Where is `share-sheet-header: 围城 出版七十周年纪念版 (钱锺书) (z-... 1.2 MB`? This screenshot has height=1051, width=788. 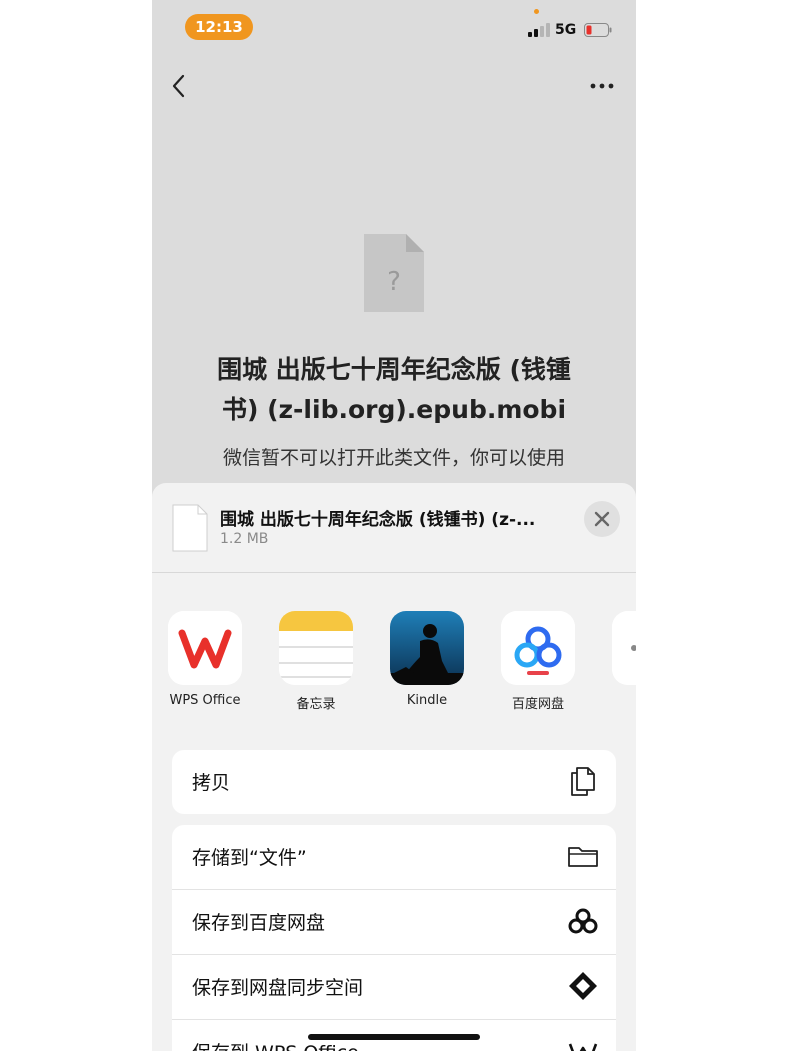 share-sheet-header: 围城 出版七十周年纪念版 (钱锺书) (z-... 1.2 MB is located at coordinates (394, 528).